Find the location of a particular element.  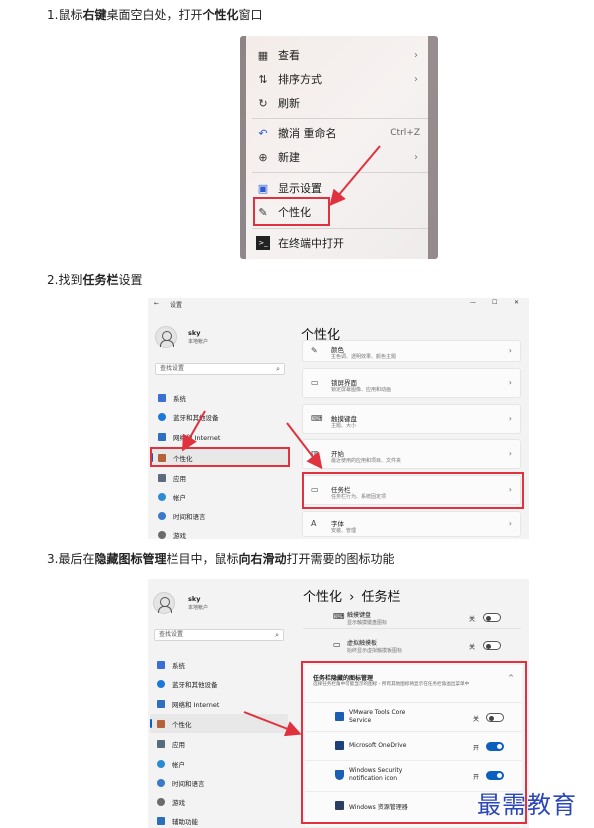

step-3-text: 3.最后在隐藏图标管理栏目中，鼠标向右滑动打开需要的图标功能 is located at coordinates (221, 559).